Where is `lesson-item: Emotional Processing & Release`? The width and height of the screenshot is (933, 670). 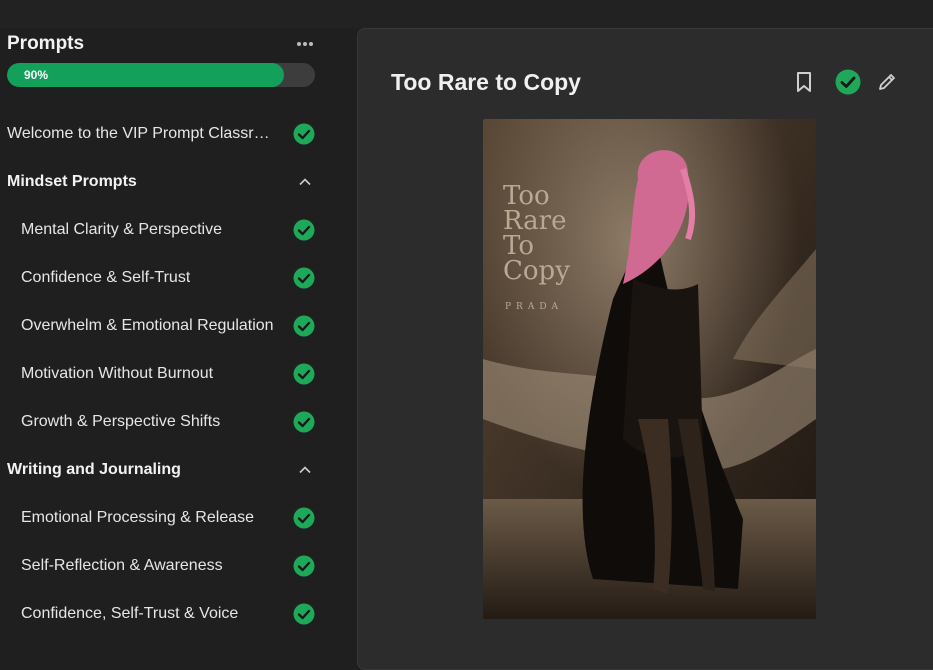
lesson-item: Emotional Processing & Release is located at coordinates (165, 518).